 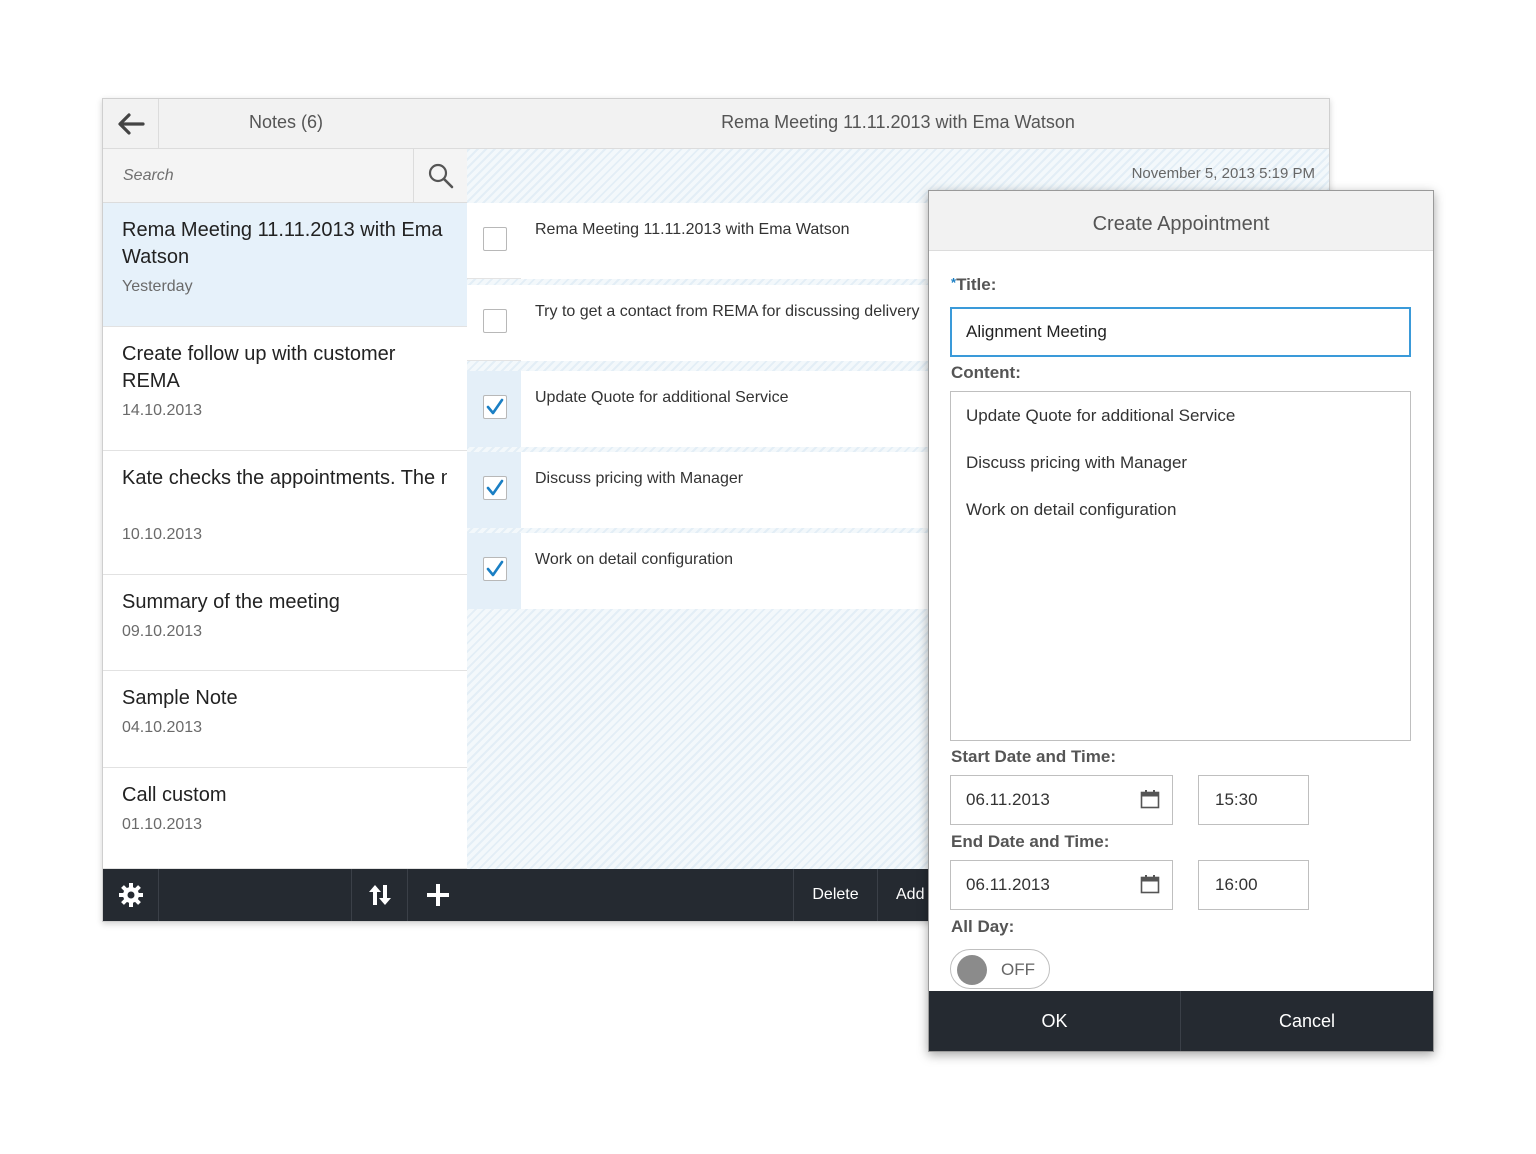 What do you see at coordinates (285, 623) in the screenshot?
I see `list-item: Summary of the meeting 09.10.2013` at bounding box center [285, 623].